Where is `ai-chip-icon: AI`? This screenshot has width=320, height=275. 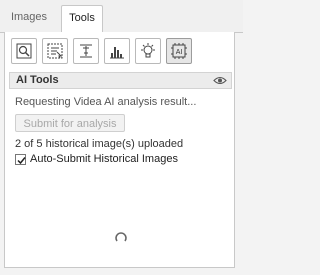
ai-chip-icon: AI is located at coordinates (179, 51).